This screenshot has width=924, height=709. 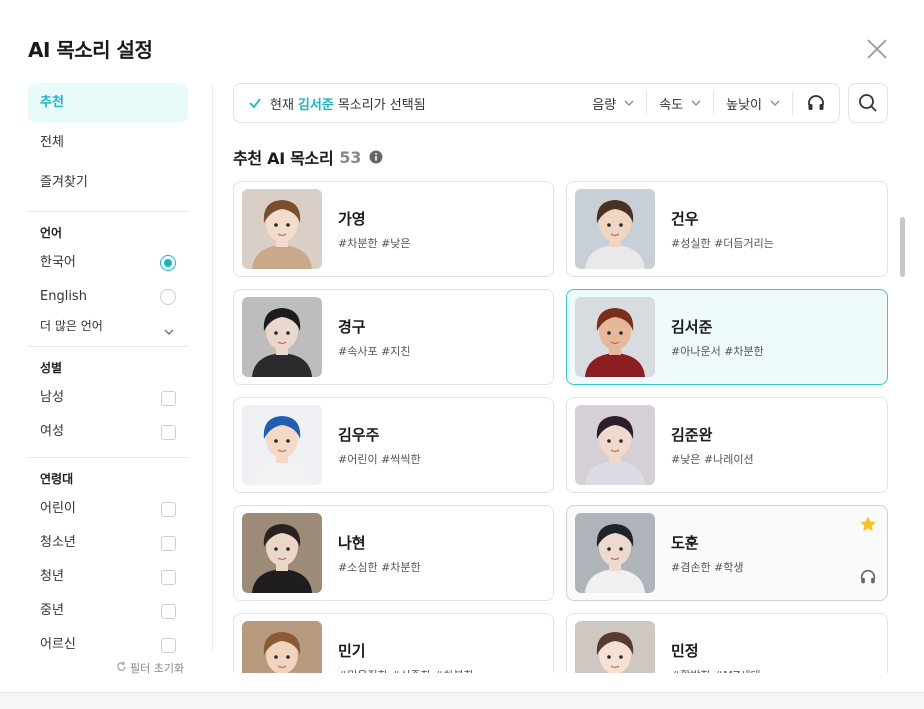 What do you see at coordinates (108, 509) in the screenshot?
I see `age-option-child: 어린이` at bounding box center [108, 509].